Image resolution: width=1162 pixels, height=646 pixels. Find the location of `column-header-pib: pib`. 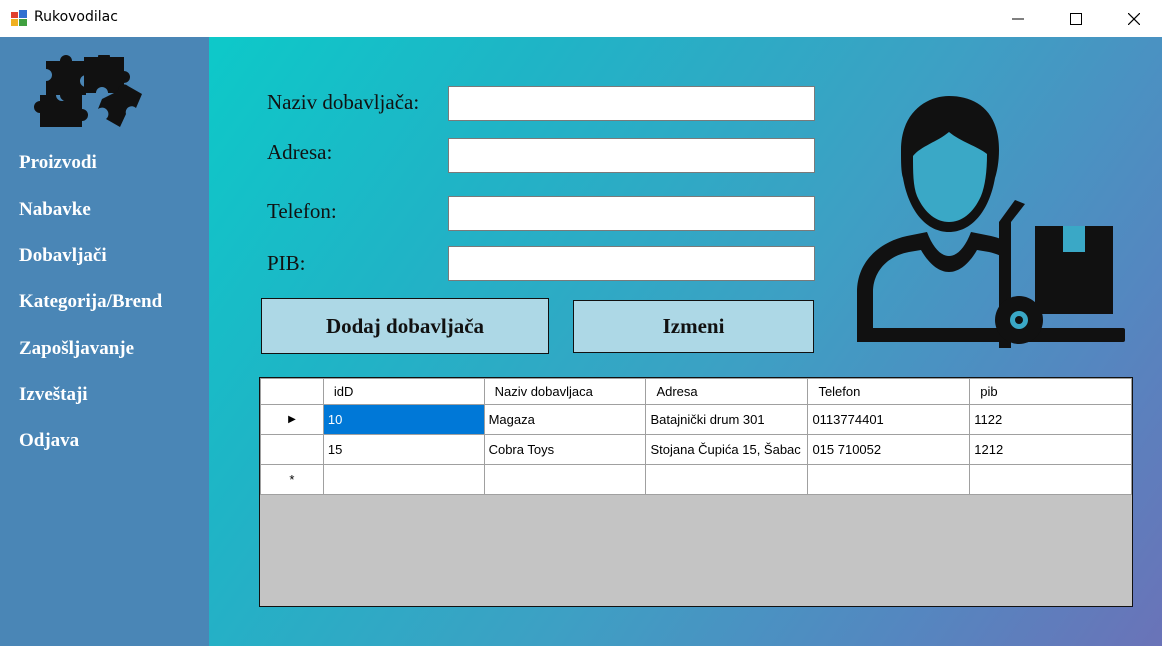

column-header-pib: pib is located at coordinates (1050, 391).